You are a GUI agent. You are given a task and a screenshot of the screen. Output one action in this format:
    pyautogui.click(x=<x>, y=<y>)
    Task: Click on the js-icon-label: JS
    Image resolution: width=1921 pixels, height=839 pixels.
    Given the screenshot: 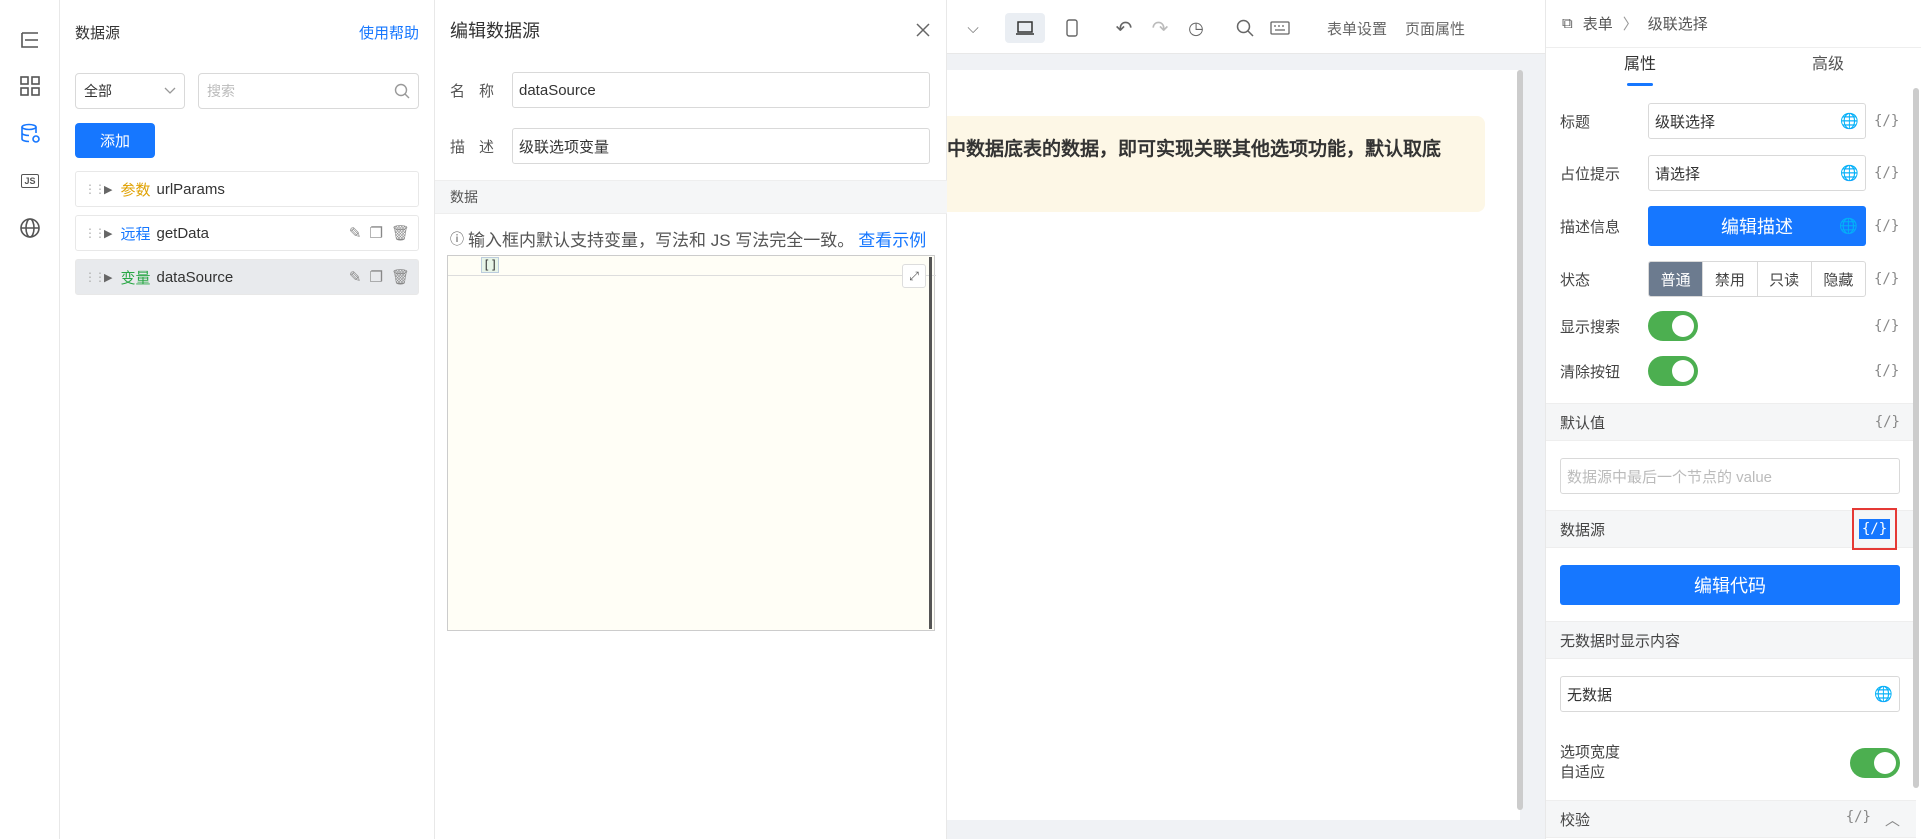 What is the action you would take?
    pyautogui.click(x=30, y=181)
    